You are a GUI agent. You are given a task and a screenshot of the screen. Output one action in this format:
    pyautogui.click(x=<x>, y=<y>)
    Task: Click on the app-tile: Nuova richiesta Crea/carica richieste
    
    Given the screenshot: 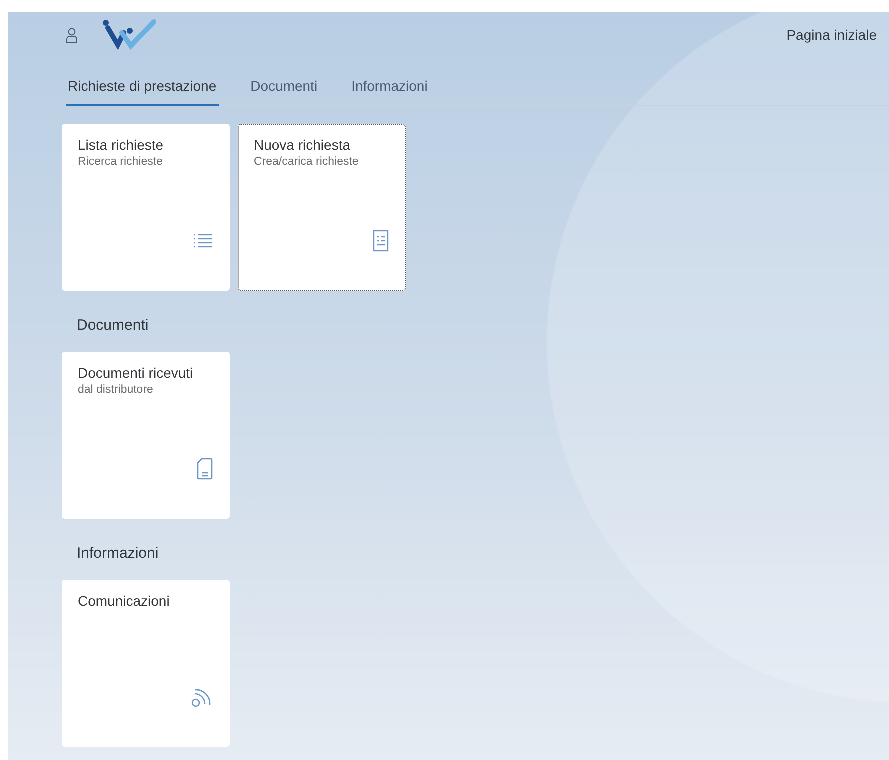 What is the action you would take?
    pyautogui.click(x=322, y=207)
    